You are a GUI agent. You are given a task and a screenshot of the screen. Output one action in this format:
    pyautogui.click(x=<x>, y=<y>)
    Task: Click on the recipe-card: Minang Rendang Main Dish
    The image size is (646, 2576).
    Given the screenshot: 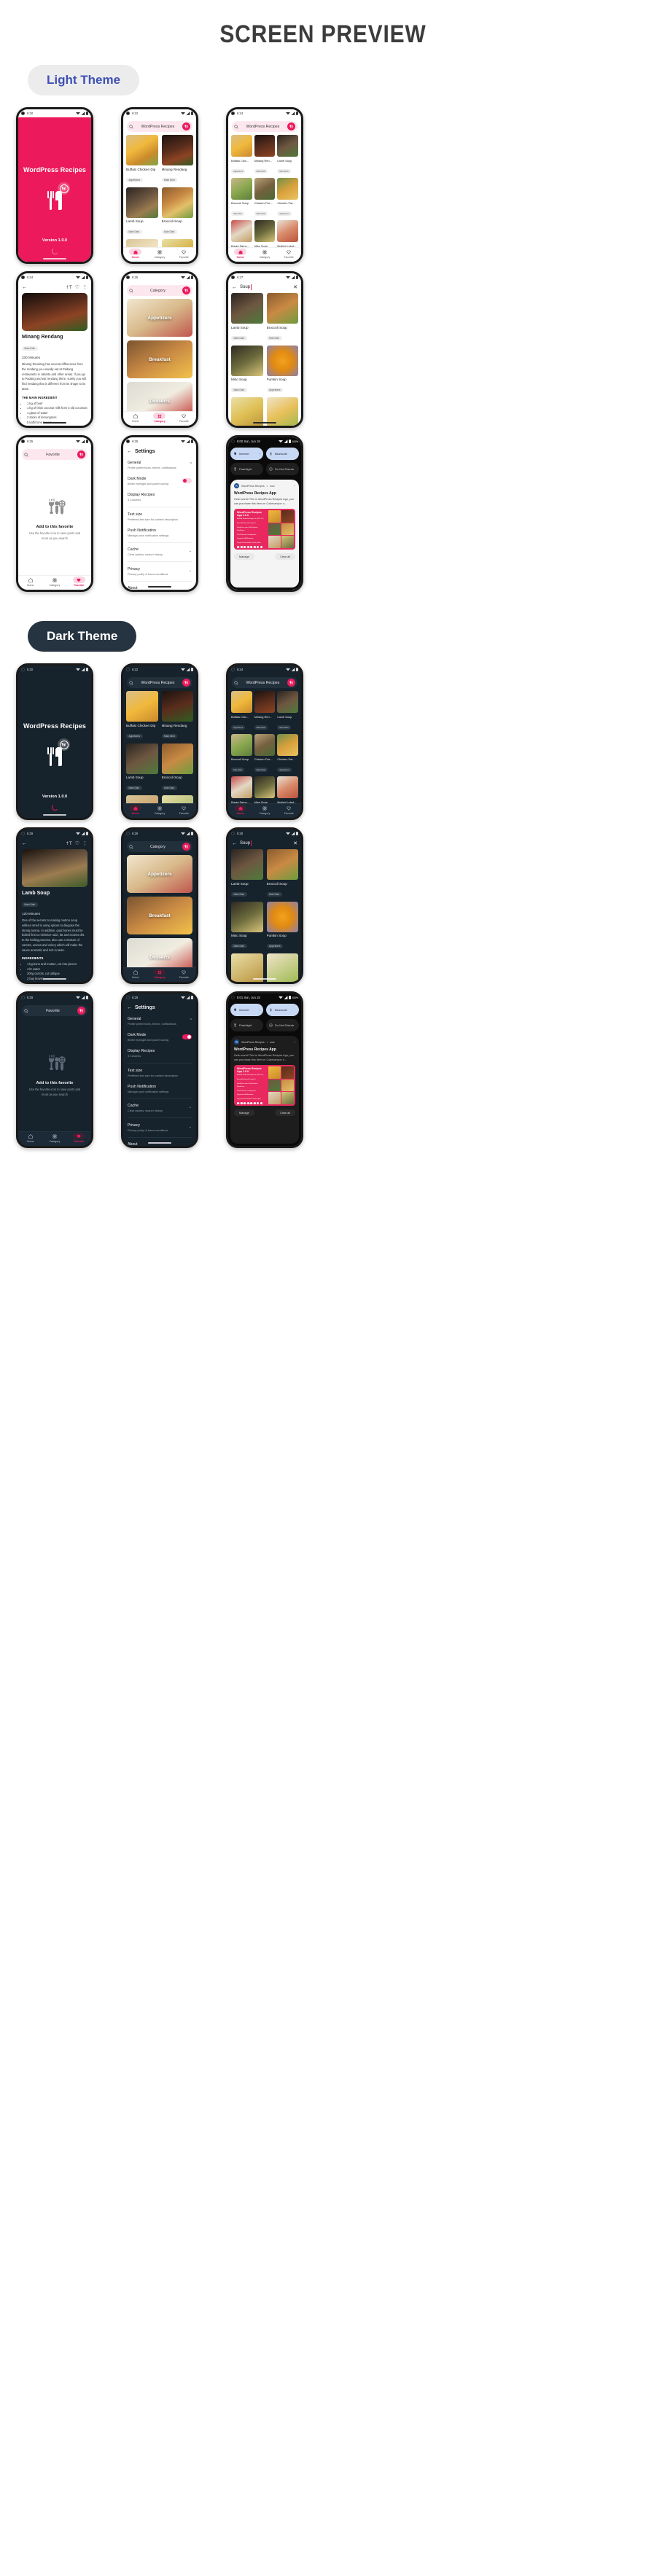 What is the action you would take?
    pyautogui.click(x=177, y=716)
    